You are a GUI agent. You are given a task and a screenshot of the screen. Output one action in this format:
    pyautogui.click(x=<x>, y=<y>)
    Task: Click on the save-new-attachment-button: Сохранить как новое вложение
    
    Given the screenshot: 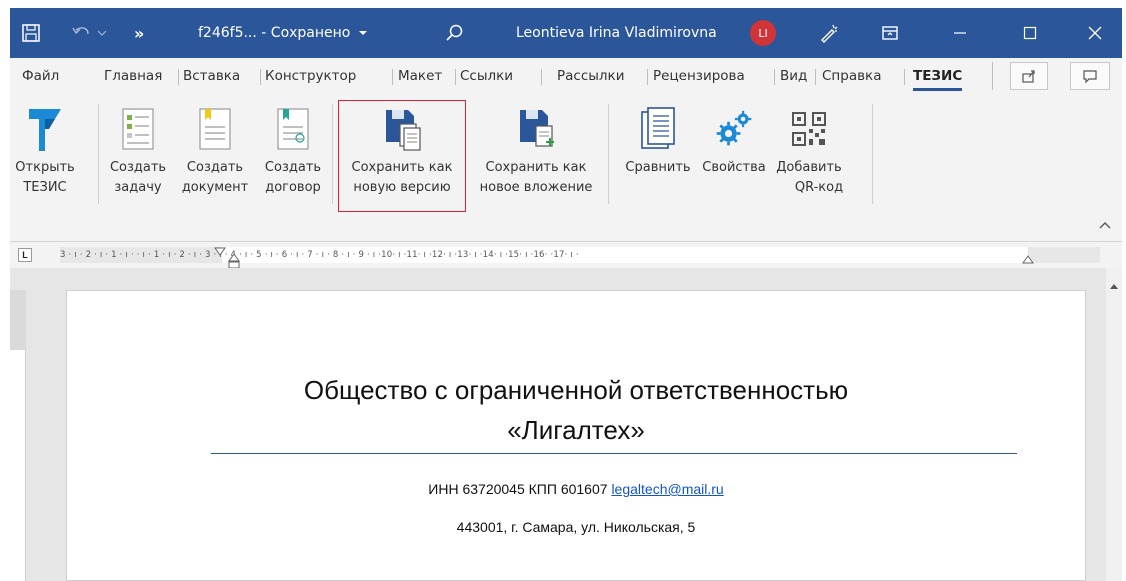 What is the action you would take?
    pyautogui.click(x=536, y=149)
    